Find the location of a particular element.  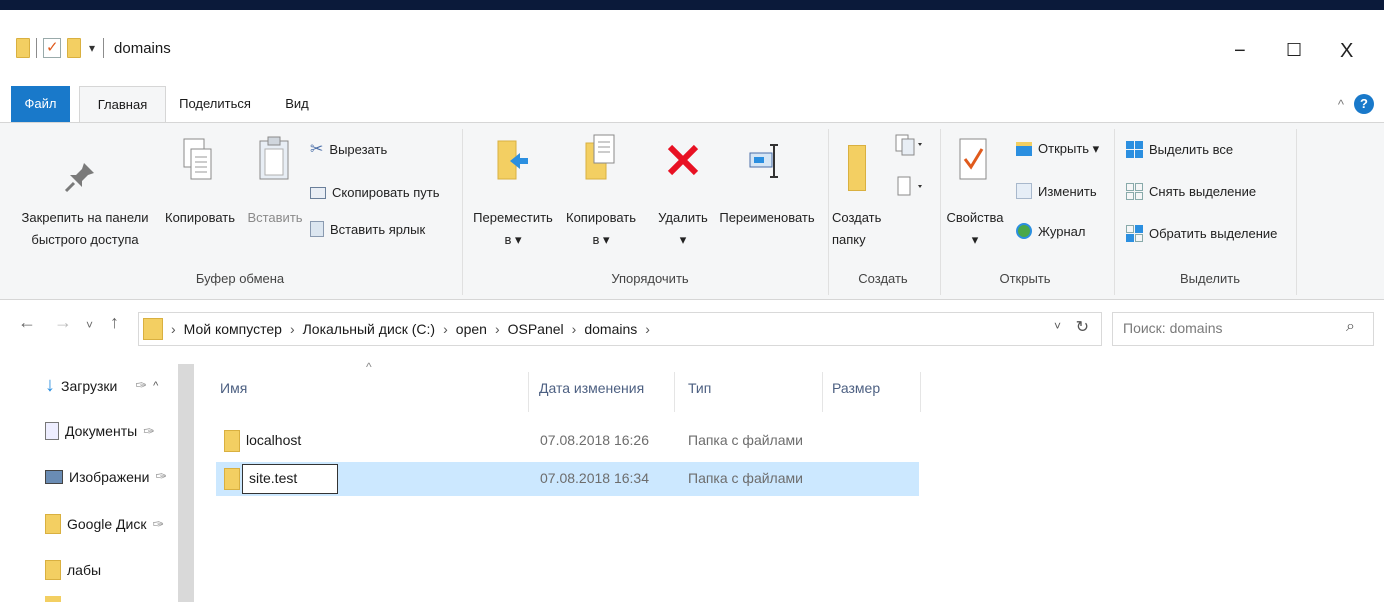

column-header-size: Размер is located at coordinates (856, 388).